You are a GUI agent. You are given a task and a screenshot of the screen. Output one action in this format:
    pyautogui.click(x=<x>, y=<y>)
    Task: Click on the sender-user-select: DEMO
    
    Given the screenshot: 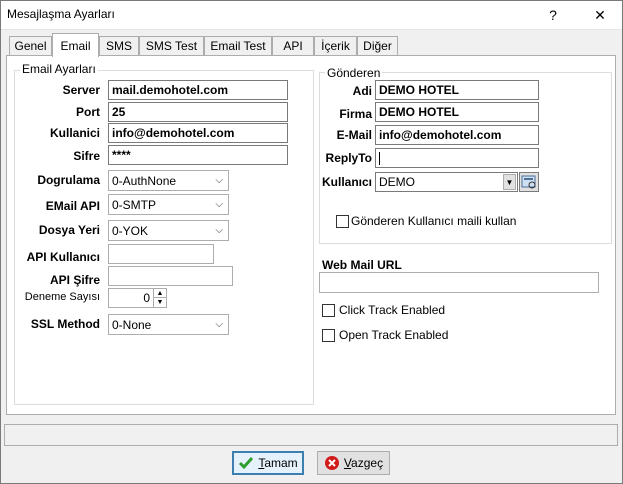 What is the action you would take?
    pyautogui.click(x=446, y=182)
    